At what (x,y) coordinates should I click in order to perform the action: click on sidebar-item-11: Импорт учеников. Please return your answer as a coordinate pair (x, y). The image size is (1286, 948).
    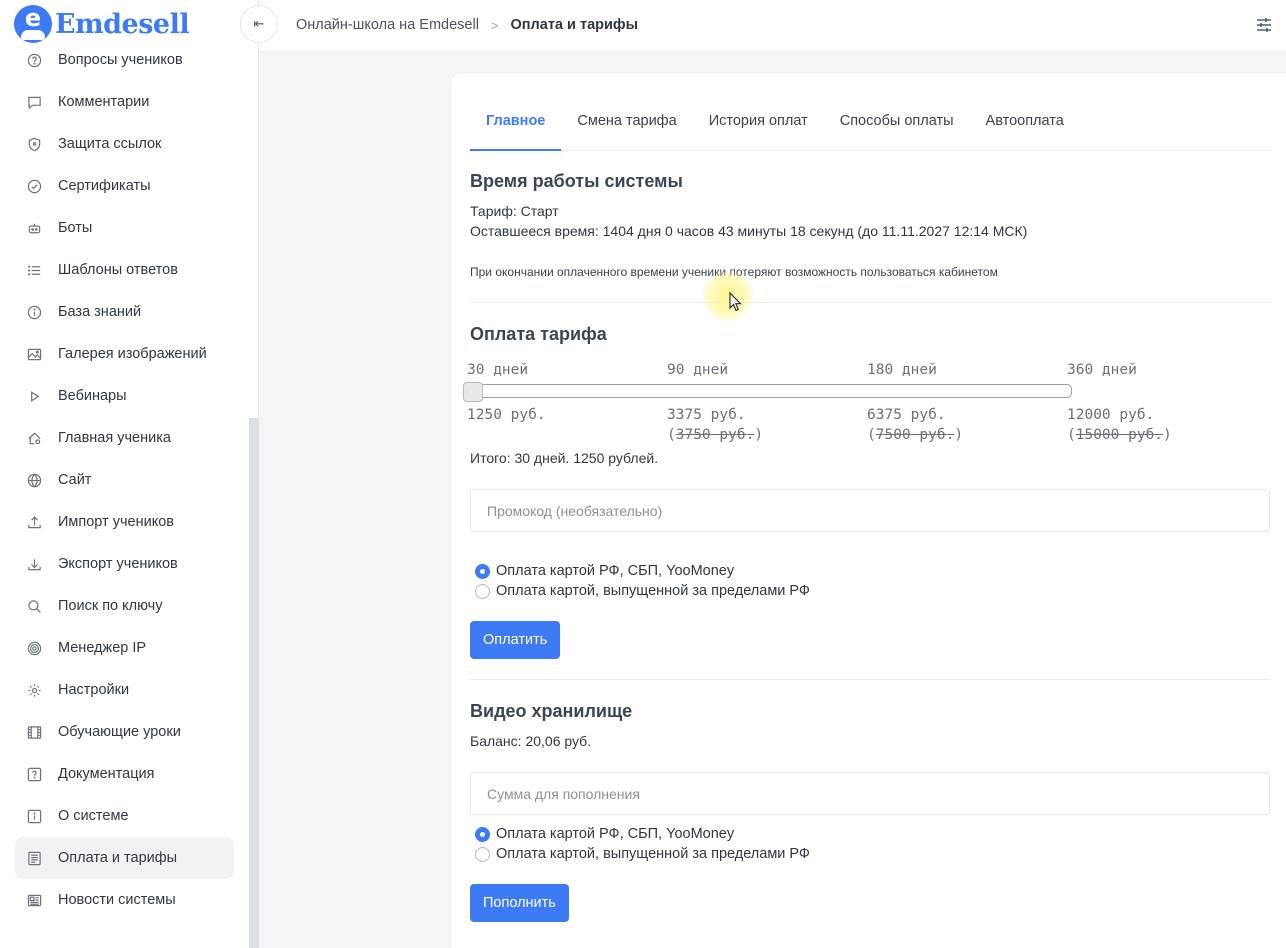
    Looking at the image, I should click on (124, 522).